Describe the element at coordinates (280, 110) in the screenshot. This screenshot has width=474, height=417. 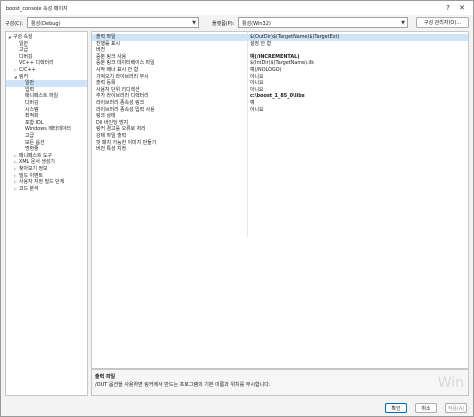
I see `property-row: 라이브러리 종속성 입력 사용 아니요` at that location.